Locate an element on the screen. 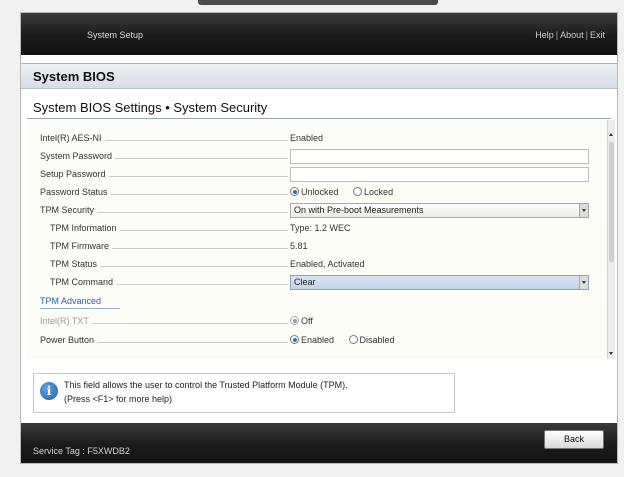  setting-row-setup-password: Setup Password is located at coordinates (317, 175).